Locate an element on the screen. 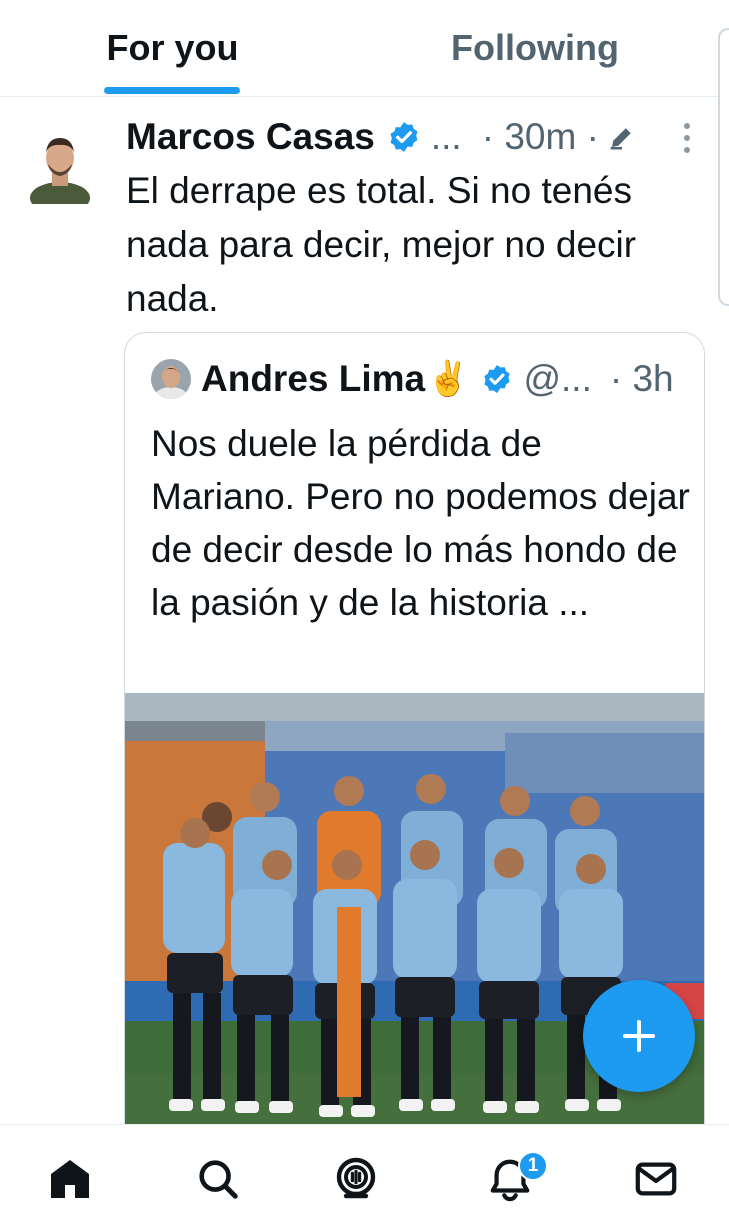  nav-messages is located at coordinates (656, 1179).